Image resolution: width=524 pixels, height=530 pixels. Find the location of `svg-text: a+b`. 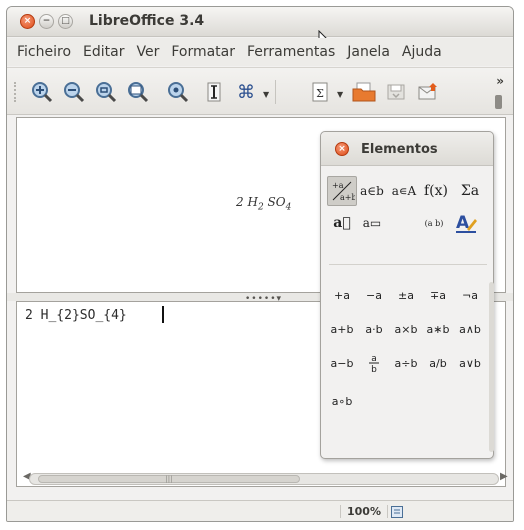

svg-text: a+b is located at coordinates (347, 197).